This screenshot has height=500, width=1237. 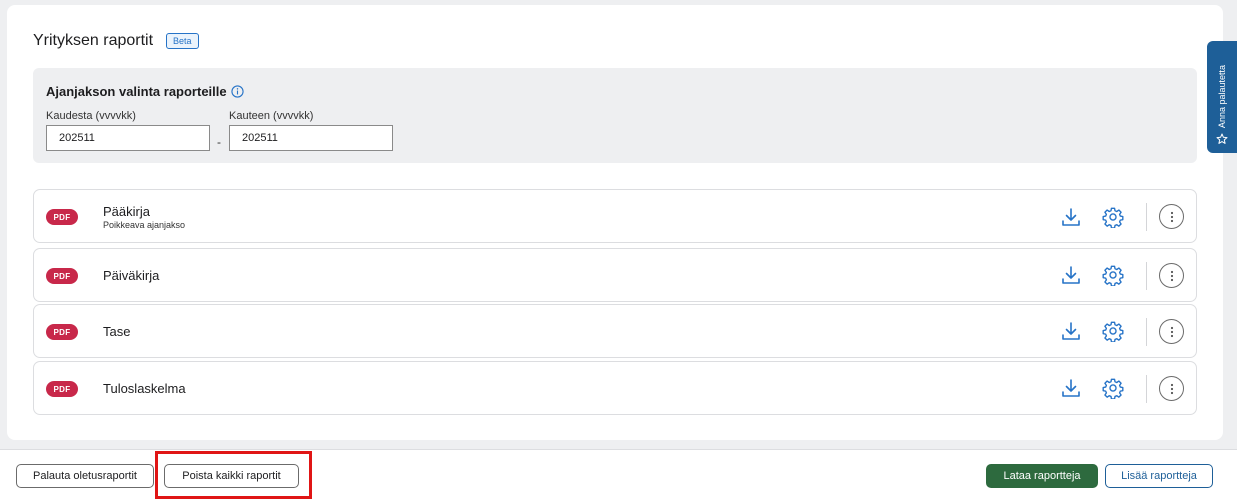 I want to click on to-period-input, so click(x=311, y=138).